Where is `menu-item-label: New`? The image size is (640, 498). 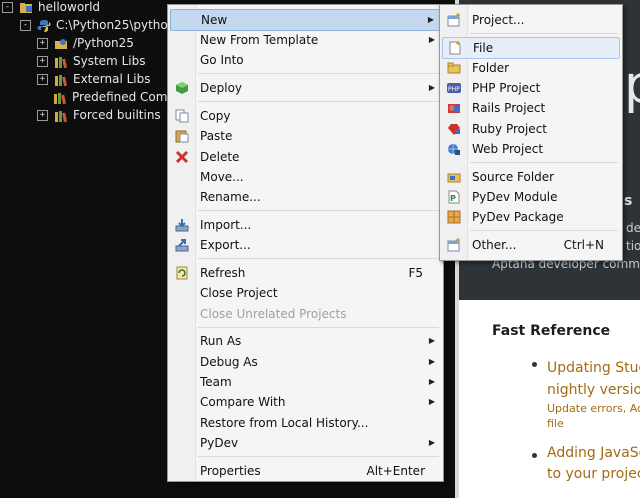
menu-item-label: New is located at coordinates (214, 20).